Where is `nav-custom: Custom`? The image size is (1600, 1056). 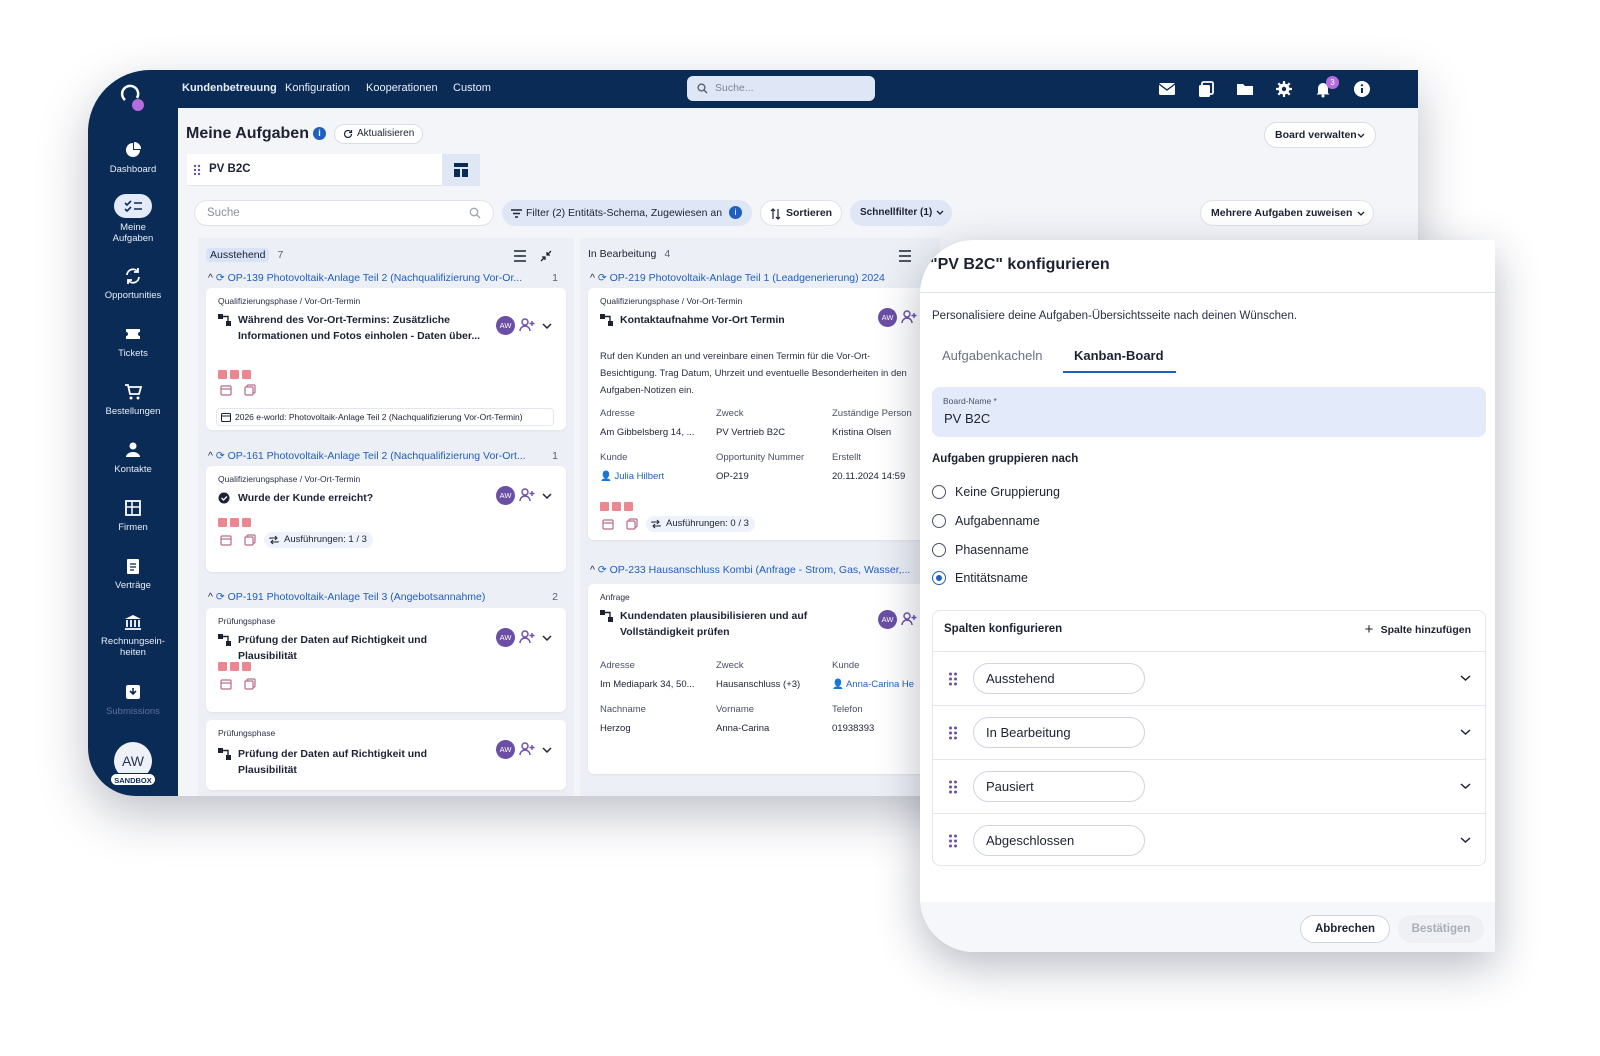
nav-custom: Custom is located at coordinates (472, 88).